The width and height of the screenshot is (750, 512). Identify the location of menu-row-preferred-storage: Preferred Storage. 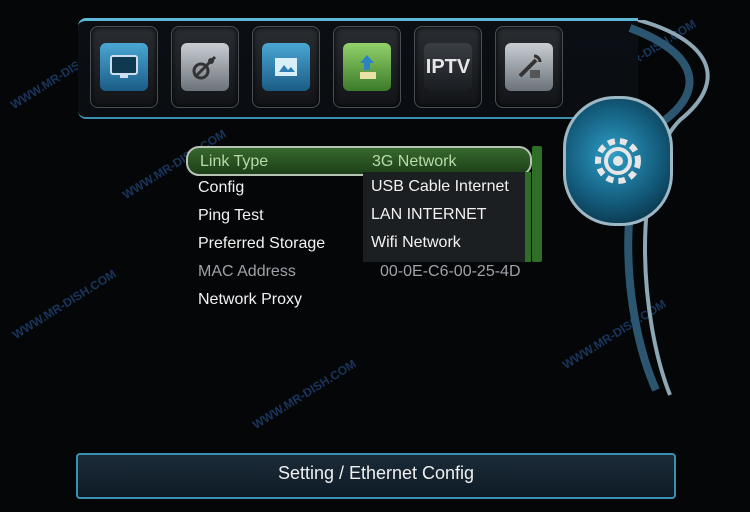
(271, 243).